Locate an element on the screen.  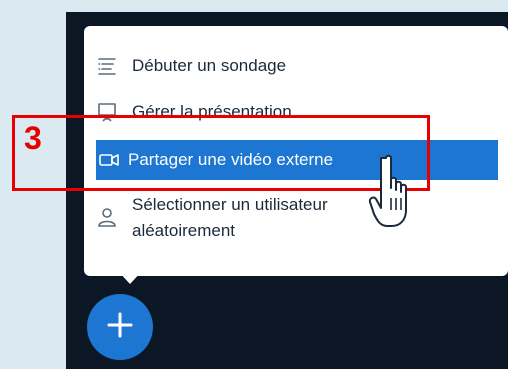
actions-plus-button is located at coordinates (120, 327).